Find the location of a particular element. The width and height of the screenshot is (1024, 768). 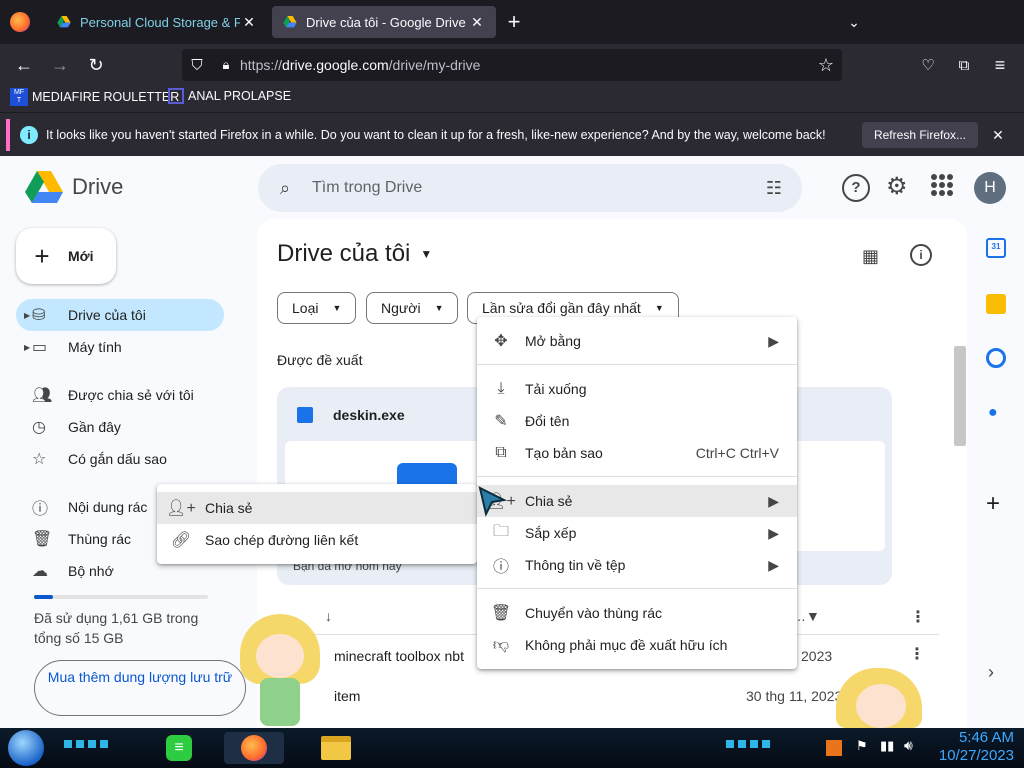

volume-icon: 🔊︎ is located at coordinates (908, 745).